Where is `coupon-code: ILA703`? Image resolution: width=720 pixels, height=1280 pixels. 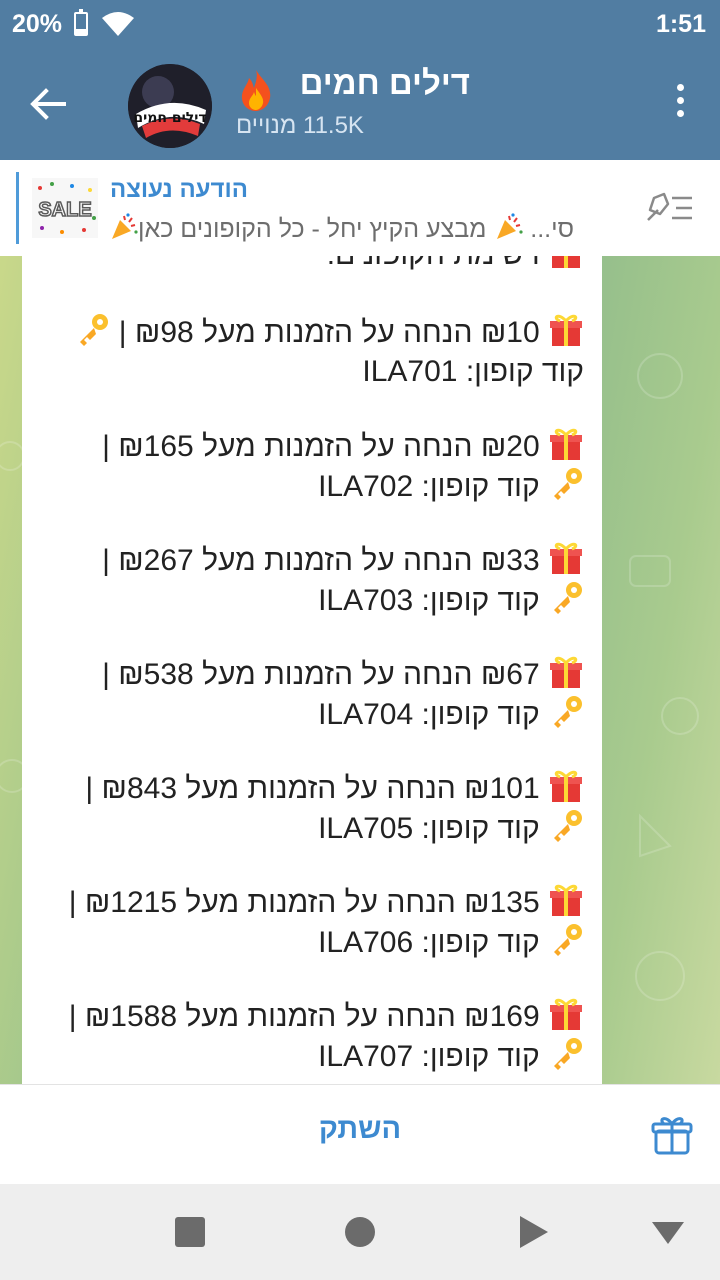
coupon-code: ILA703 is located at coordinates (365, 600).